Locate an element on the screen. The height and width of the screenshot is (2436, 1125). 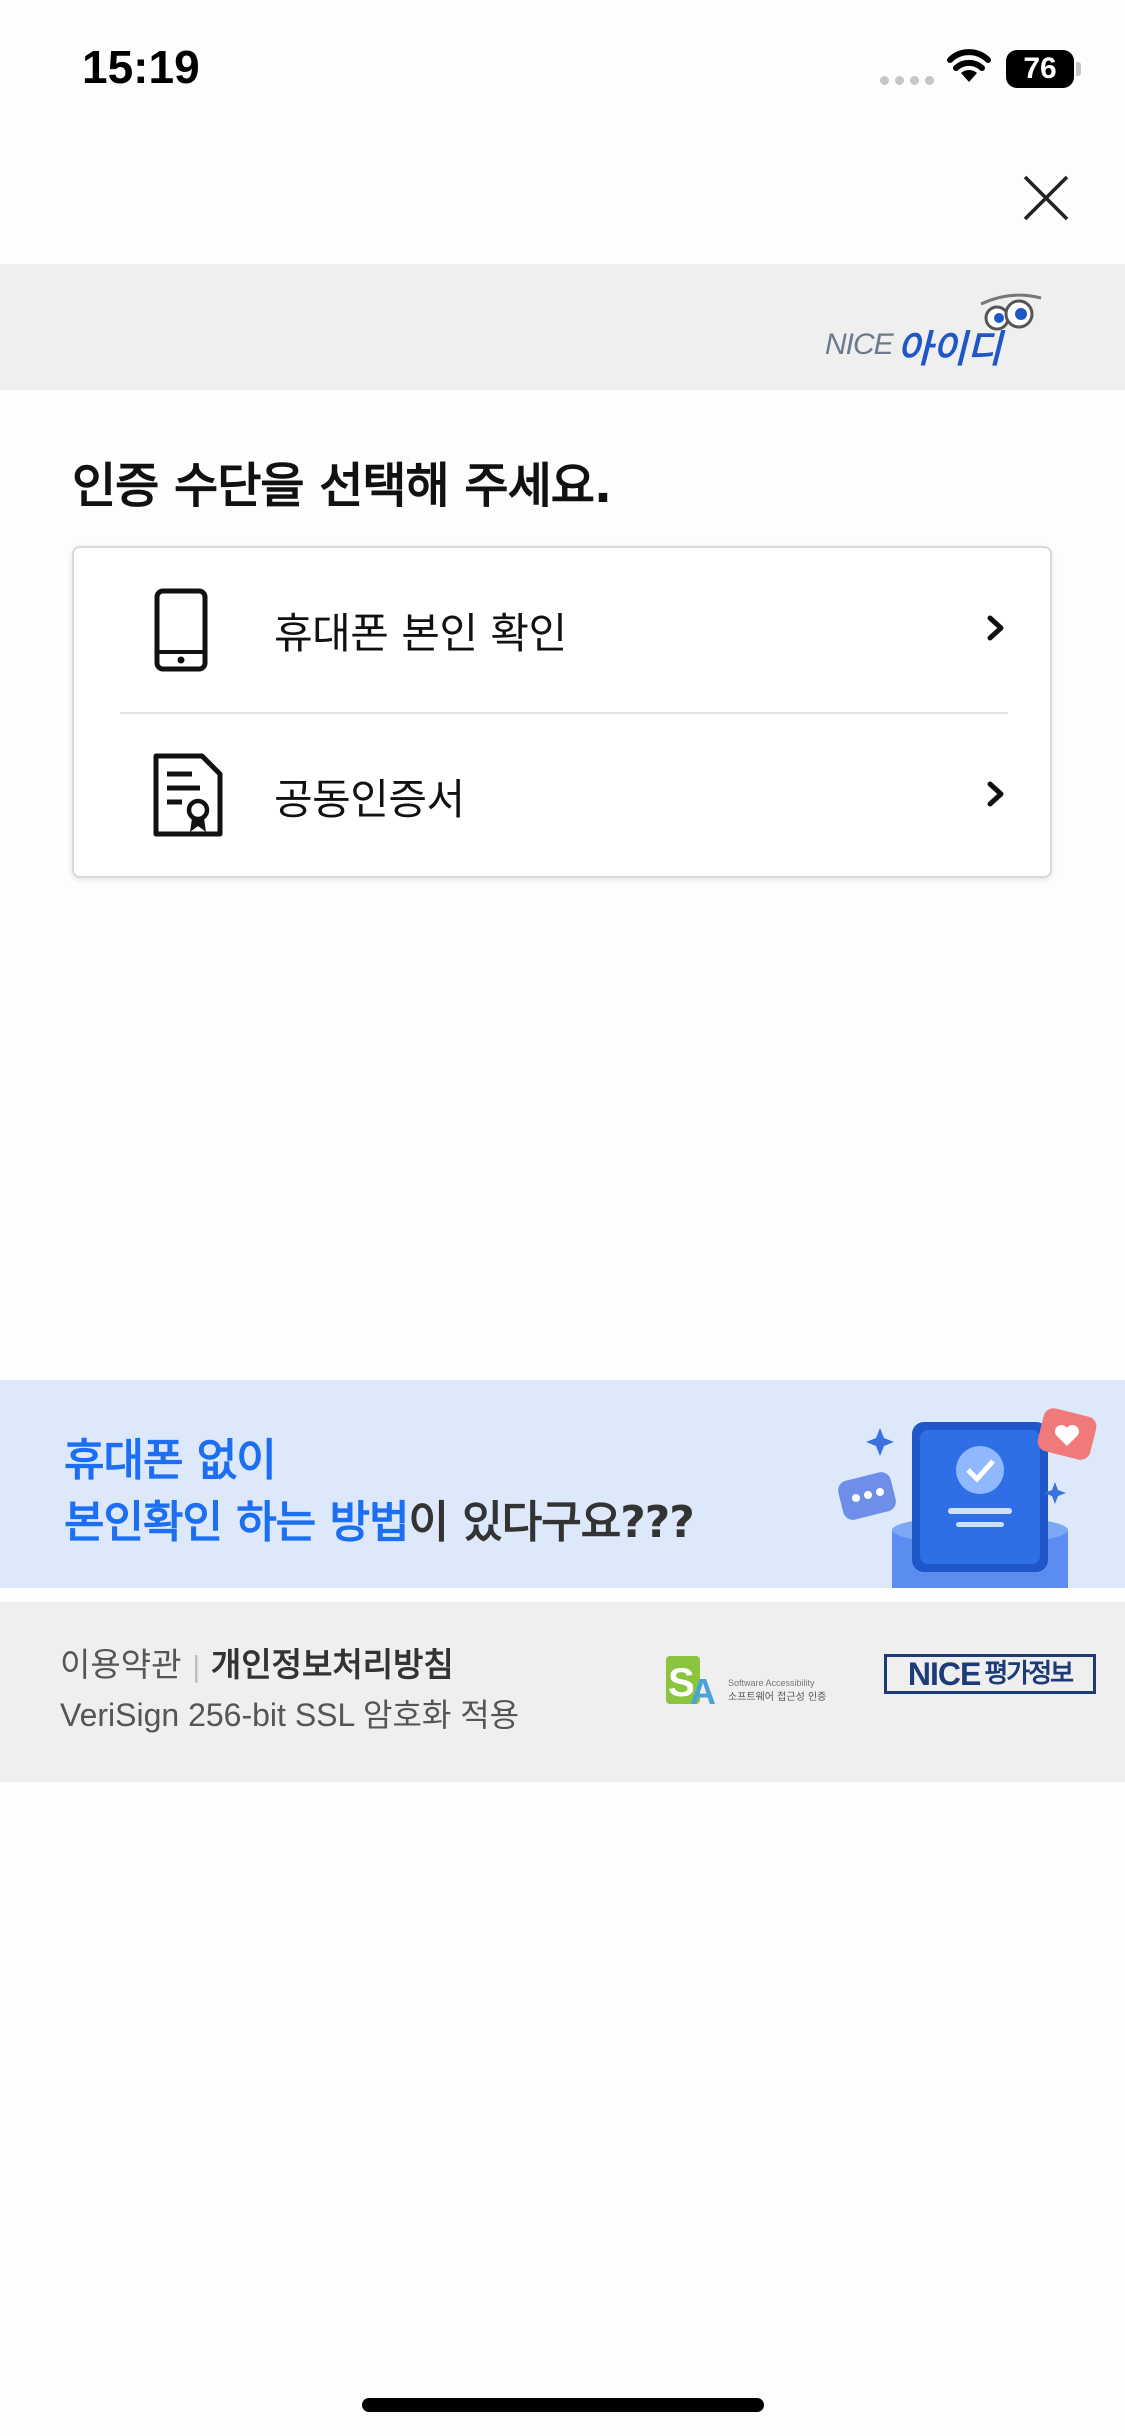
software-accessibility-badge: S A Software Accessibility 소프트웨어 접근성 인증 is located at coordinates (746, 1684).